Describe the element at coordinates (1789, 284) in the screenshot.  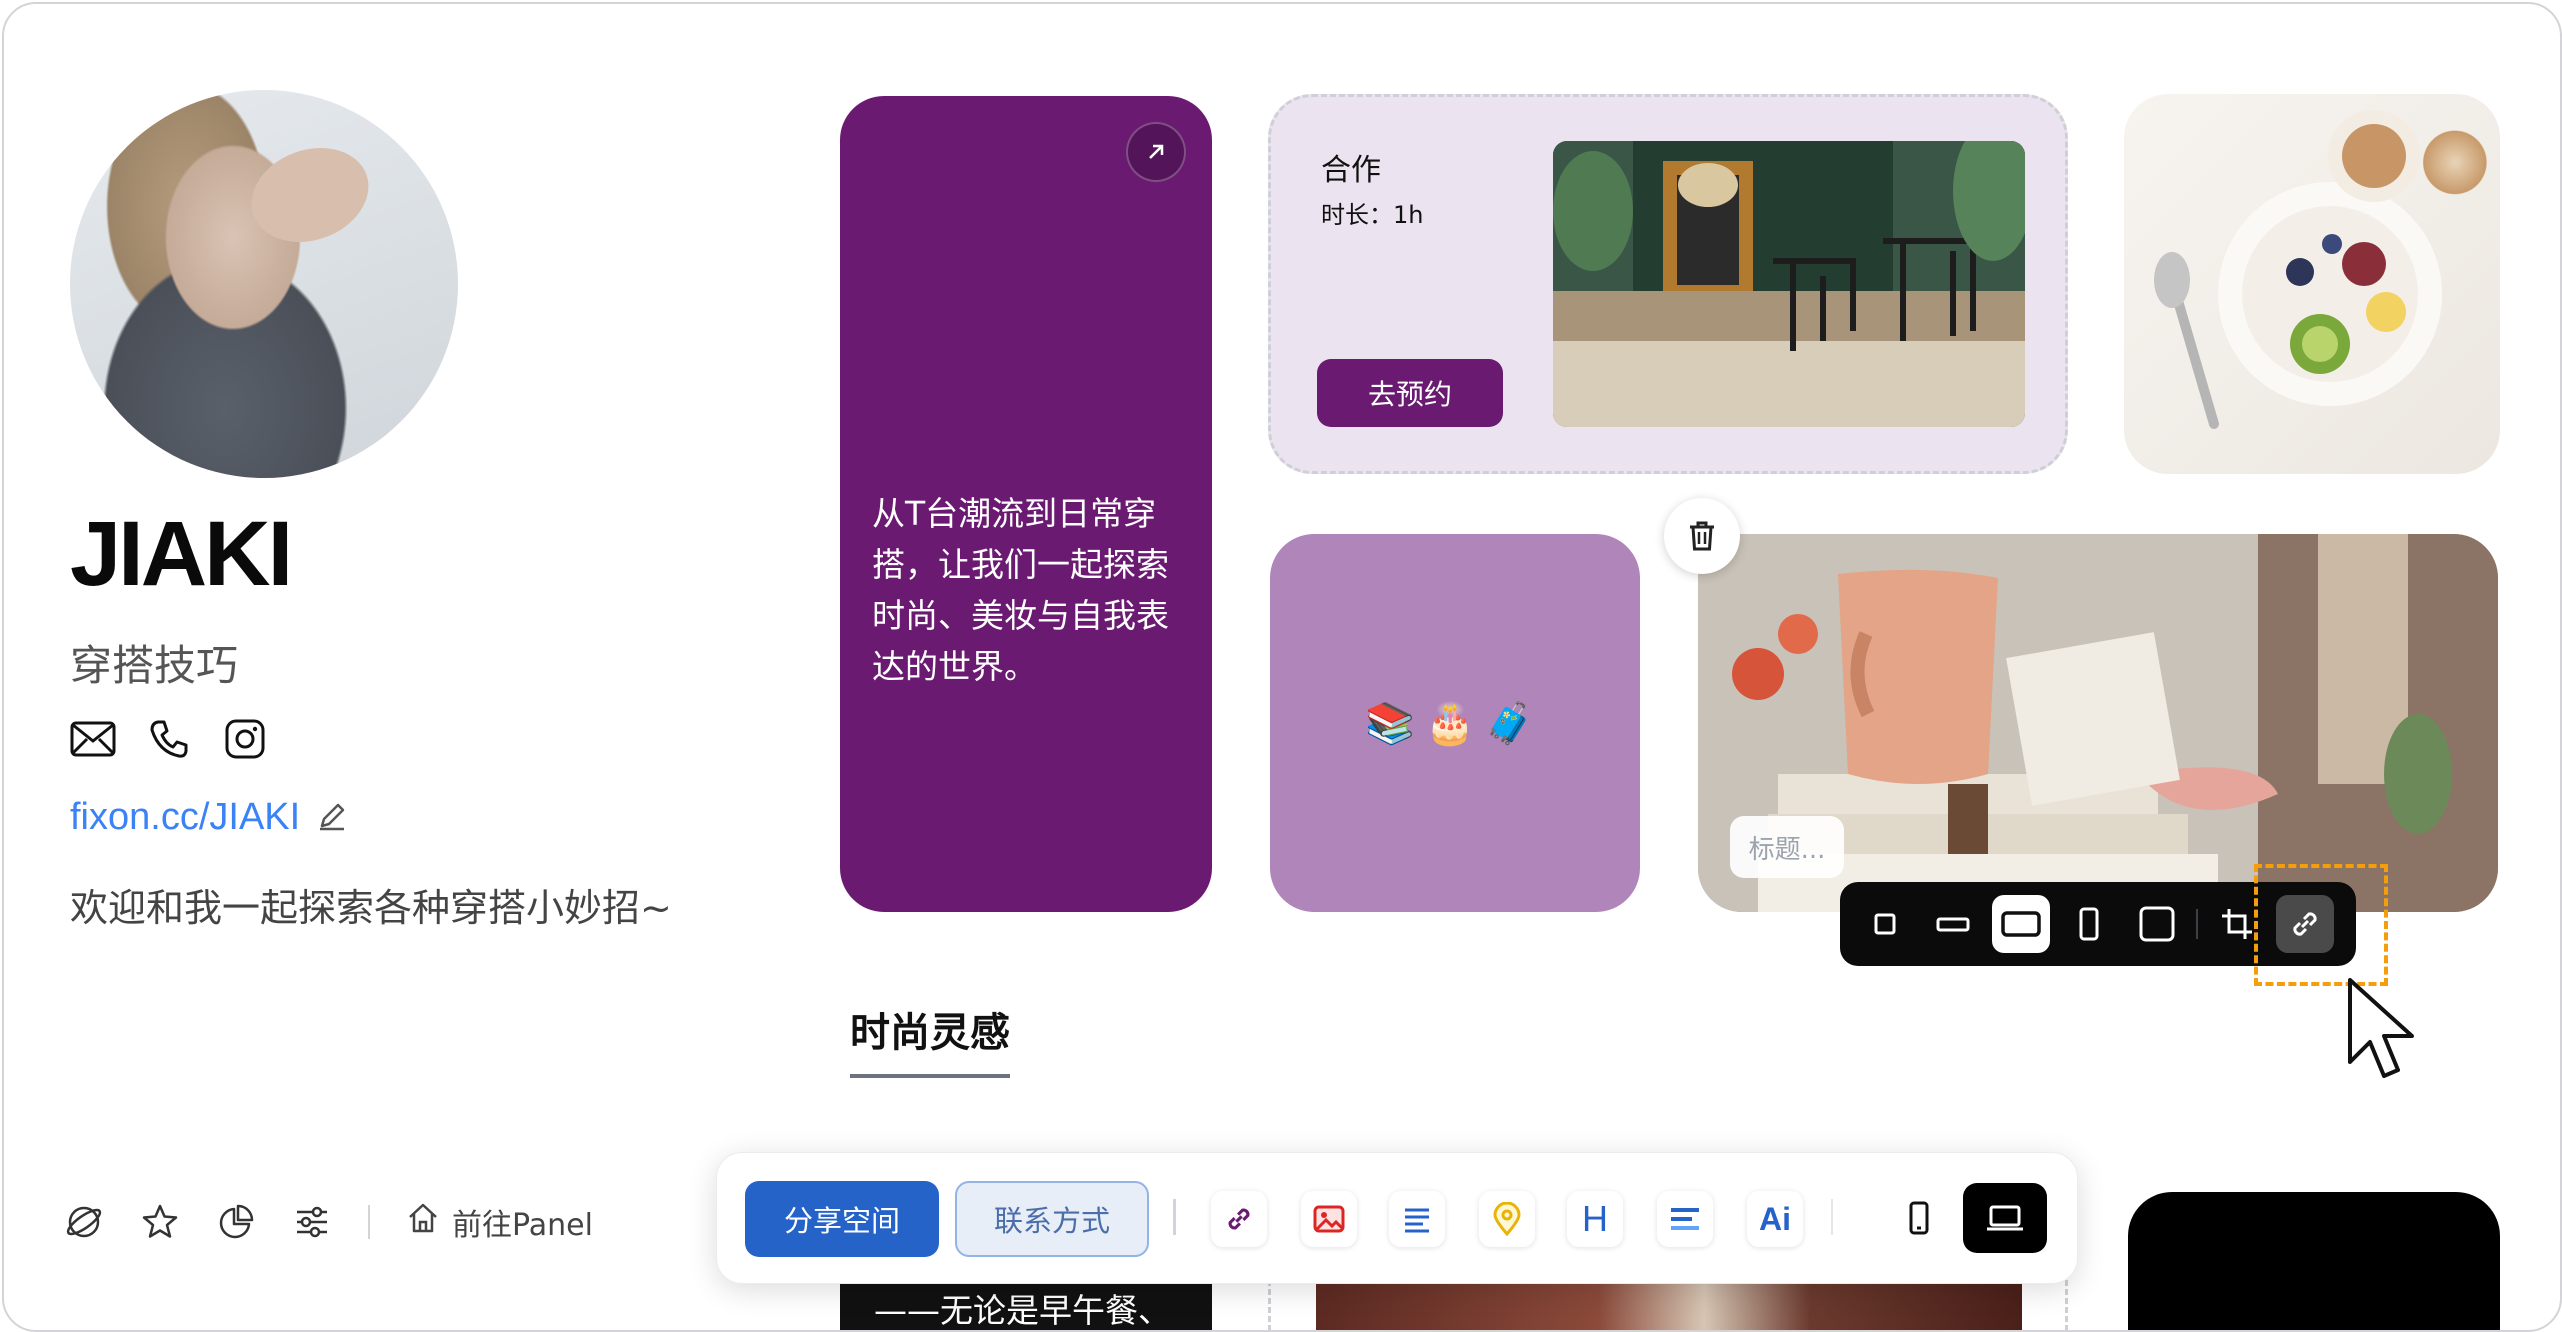
I see `cafe-photo` at that location.